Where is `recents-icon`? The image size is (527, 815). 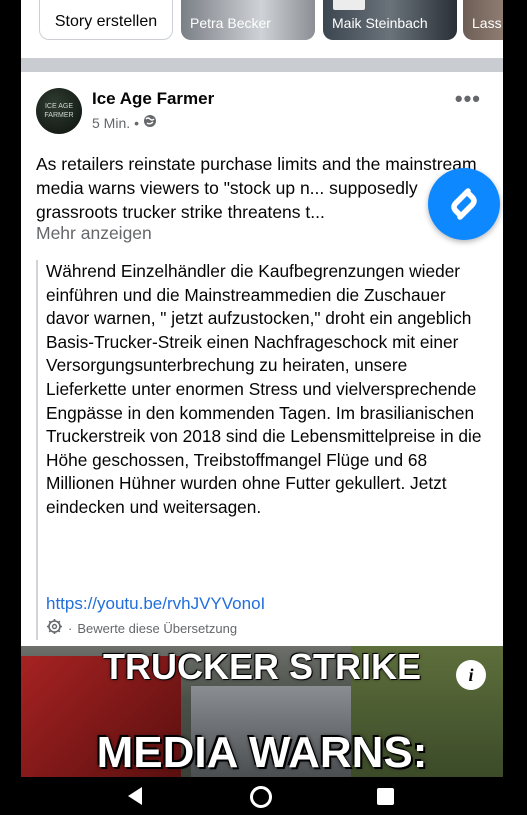
recents-icon is located at coordinates (385, 796).